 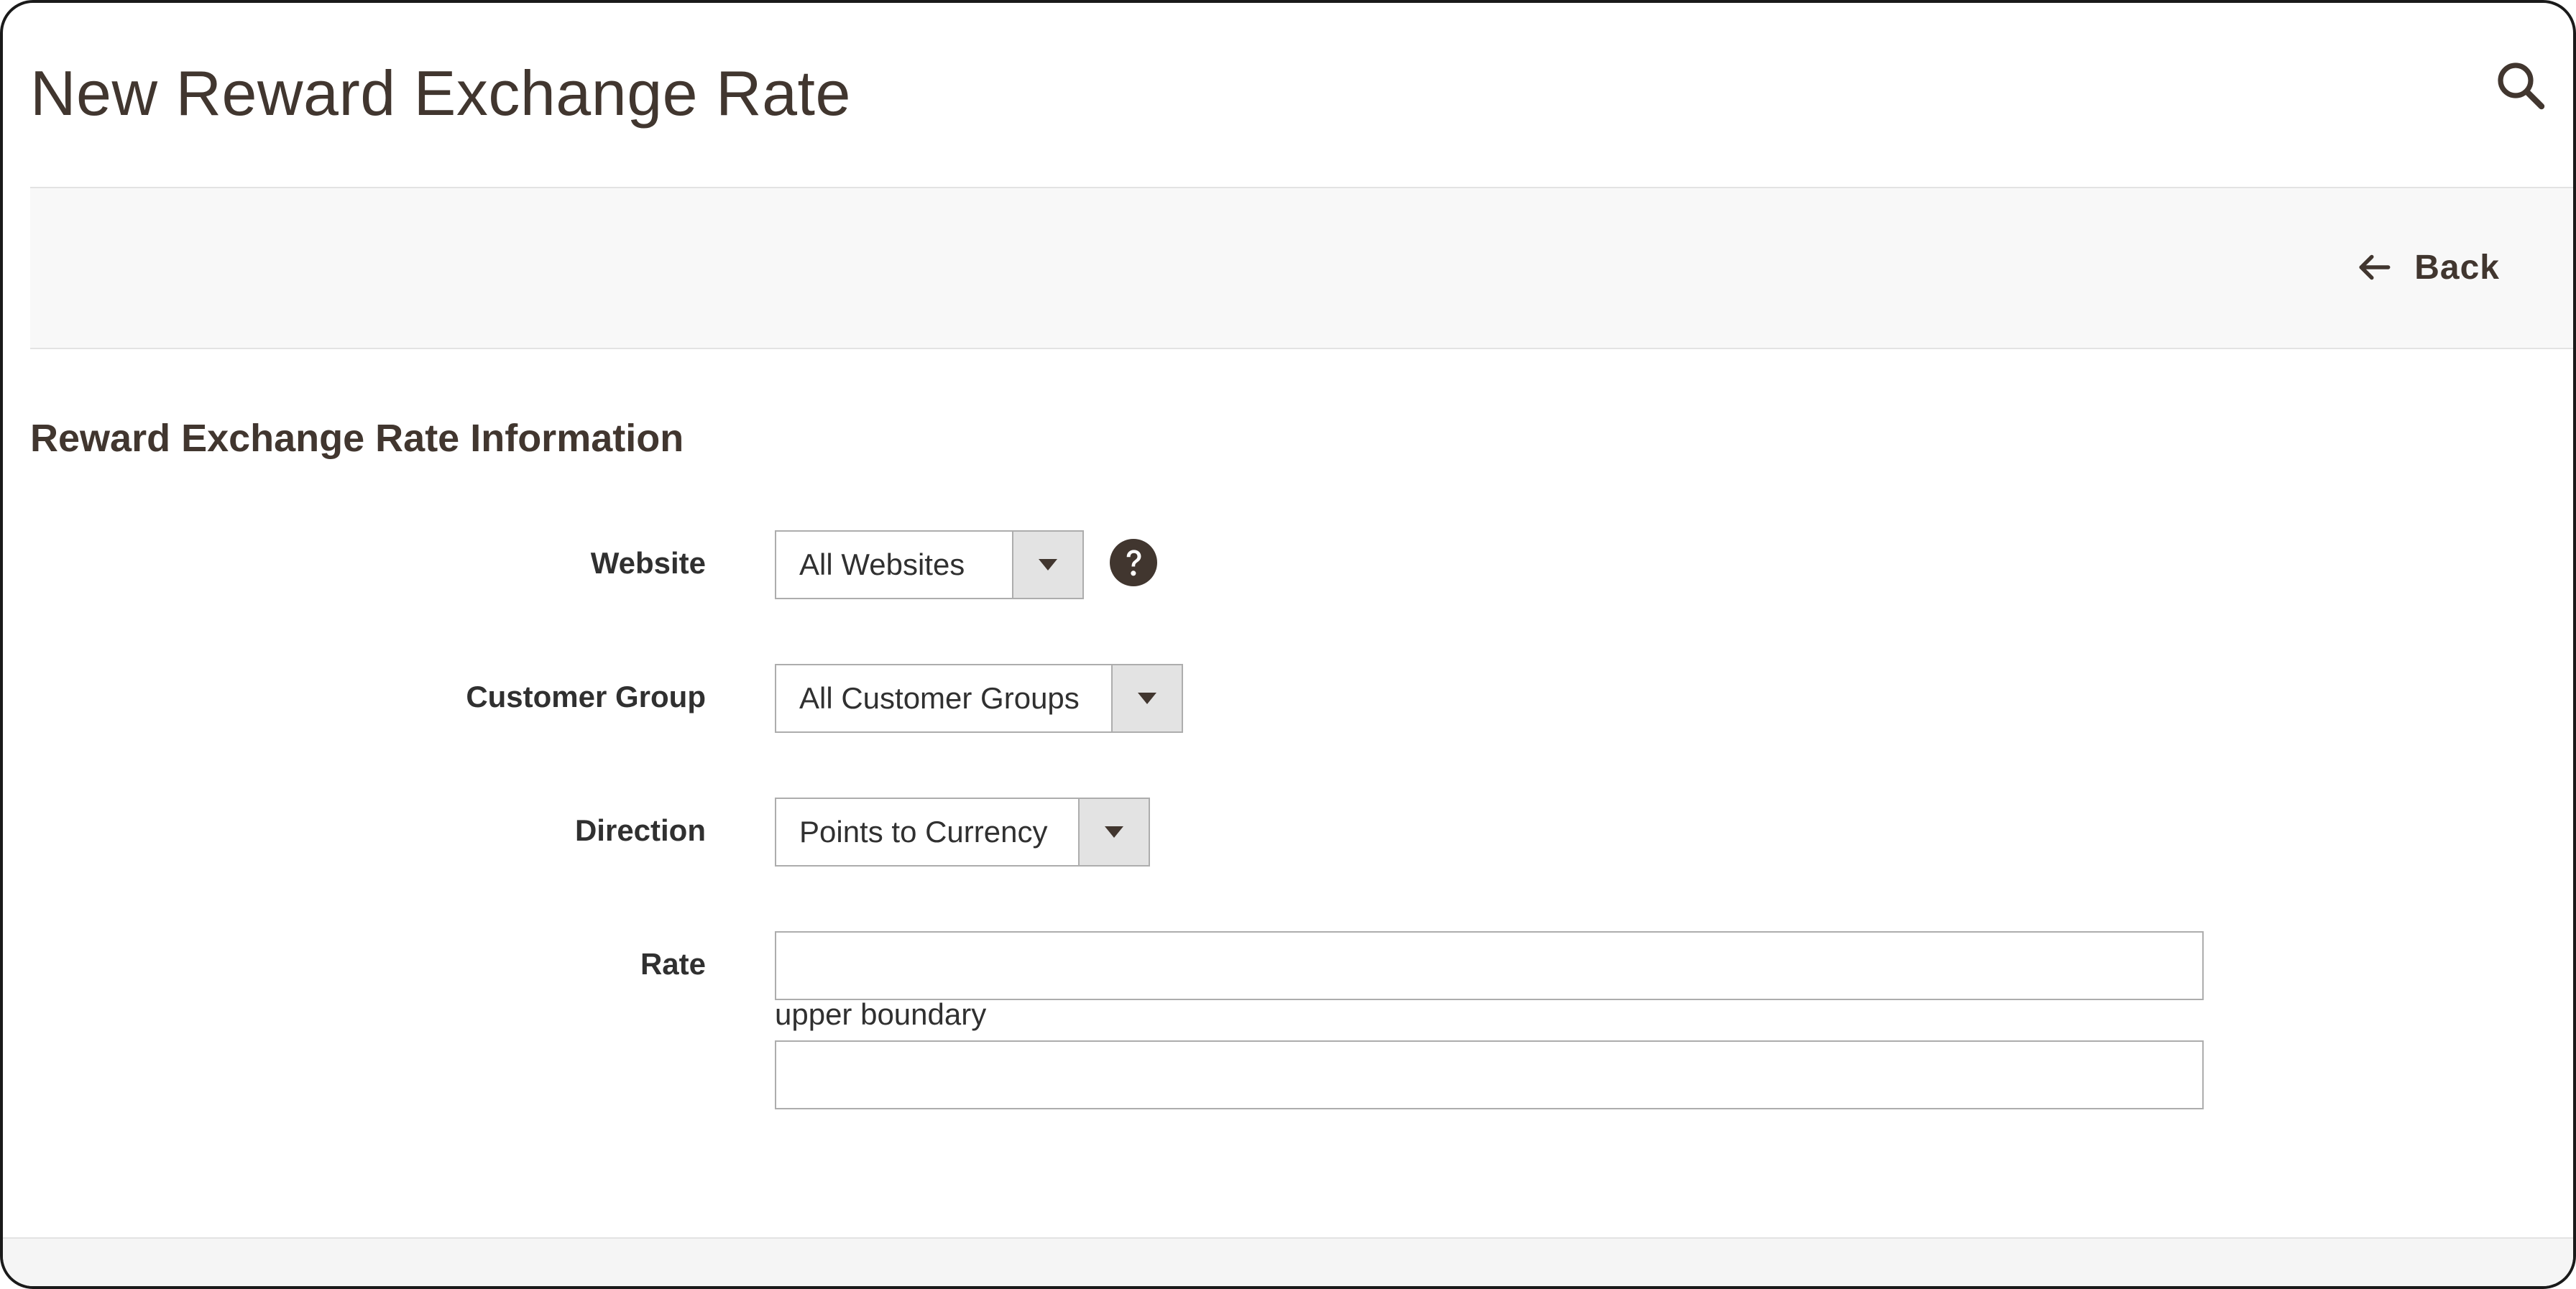 I want to click on website-select-value: All Websites, so click(x=882, y=564).